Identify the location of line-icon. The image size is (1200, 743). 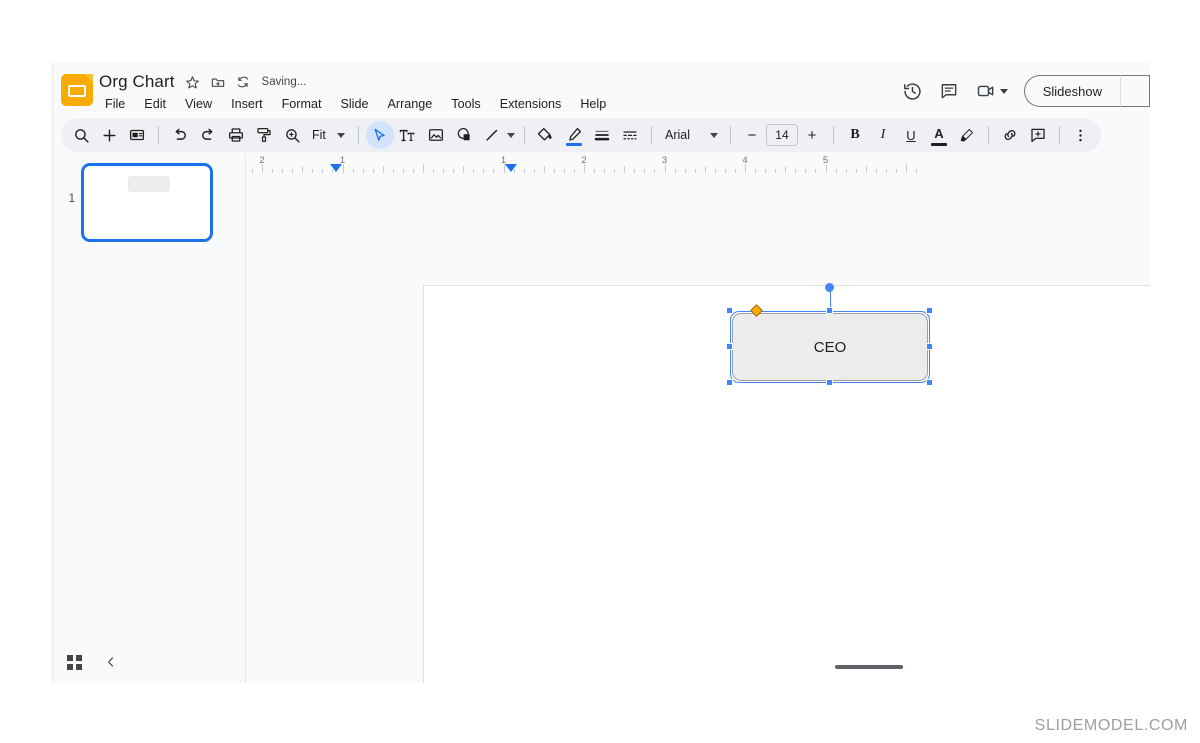
(492, 135).